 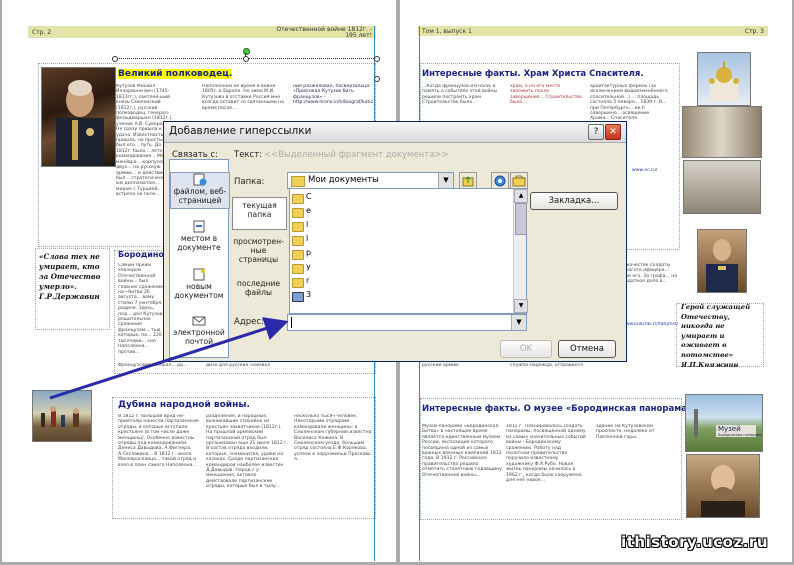 What do you see at coordinates (169, 358) in the screenshot?
I see `annotation-arrow` at bounding box center [169, 358].